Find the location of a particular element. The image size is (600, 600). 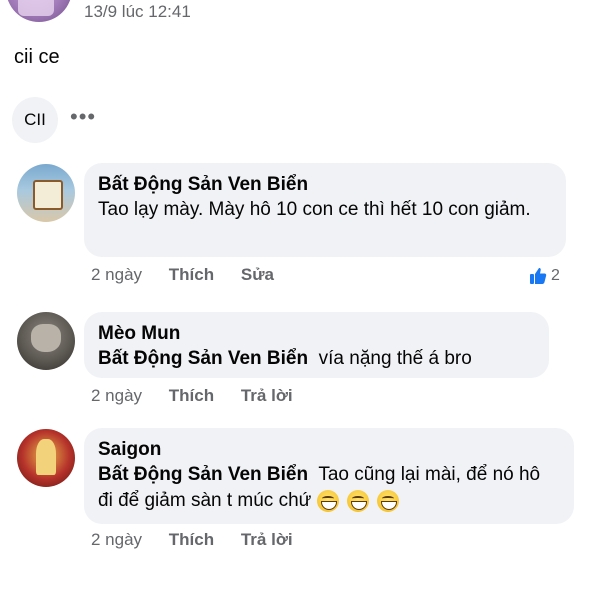

edit-button: Sửa is located at coordinates (257, 274).